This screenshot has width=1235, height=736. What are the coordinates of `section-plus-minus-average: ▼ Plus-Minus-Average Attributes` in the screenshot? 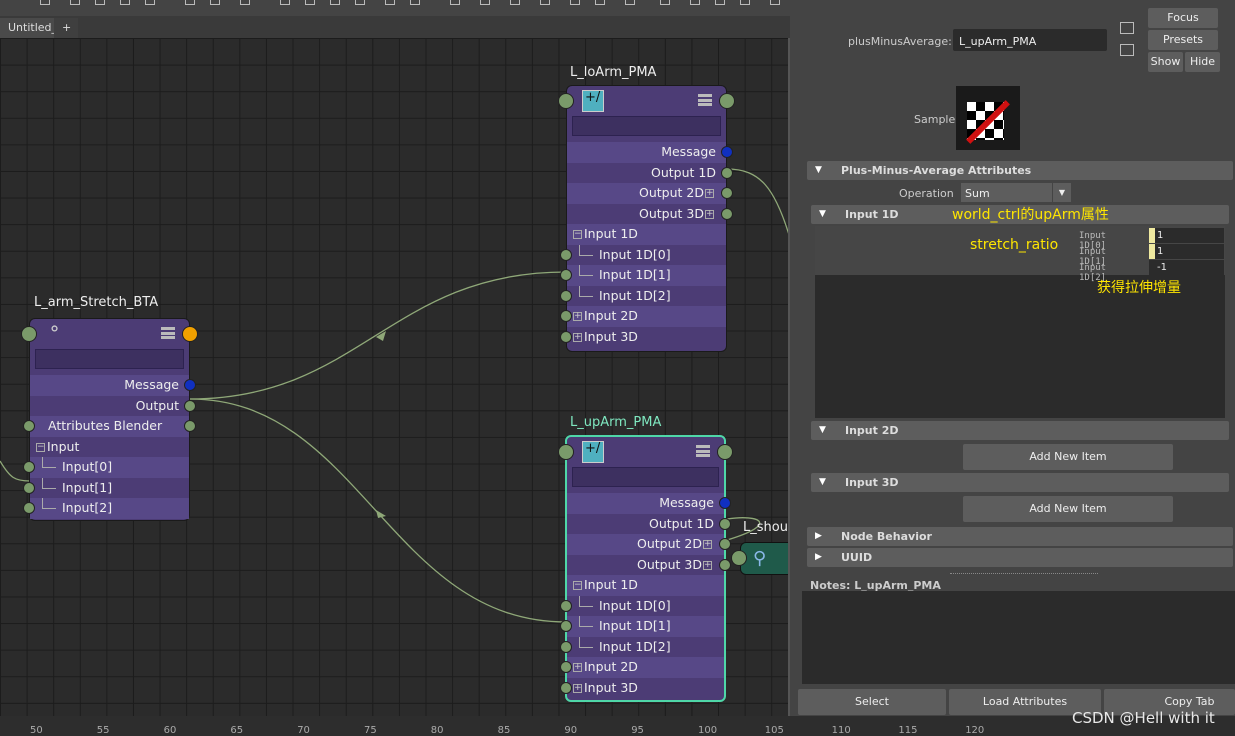 It's located at (1020, 170).